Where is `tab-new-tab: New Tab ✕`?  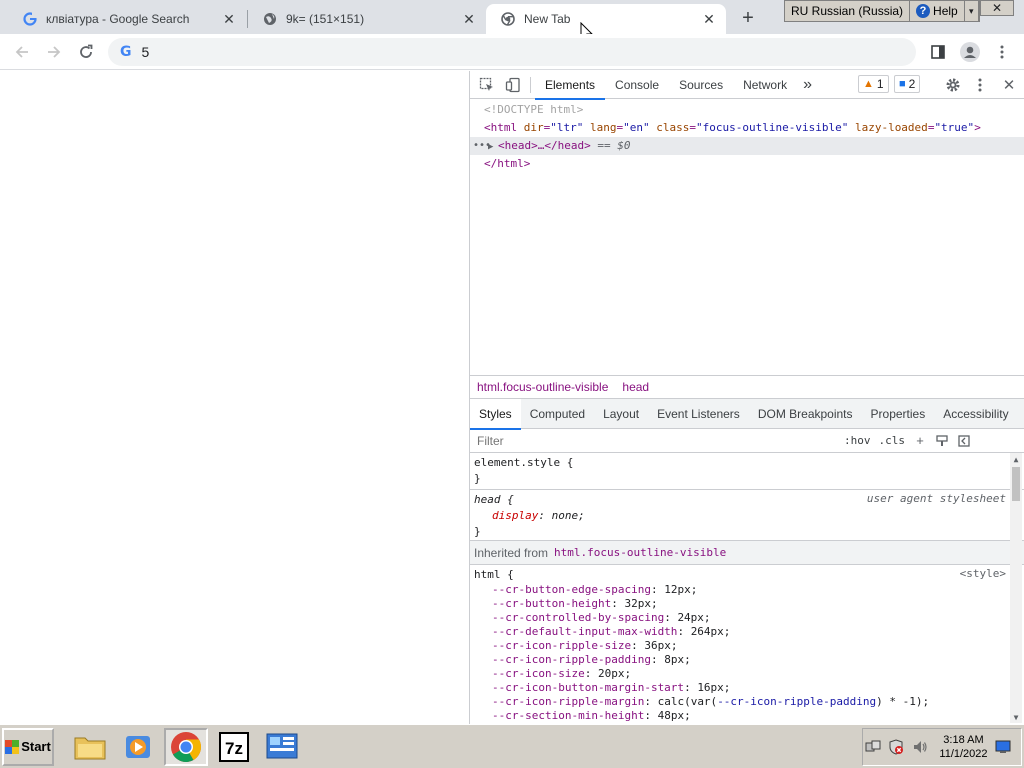
tab-new-tab: New Tab ✕ is located at coordinates (606, 19).